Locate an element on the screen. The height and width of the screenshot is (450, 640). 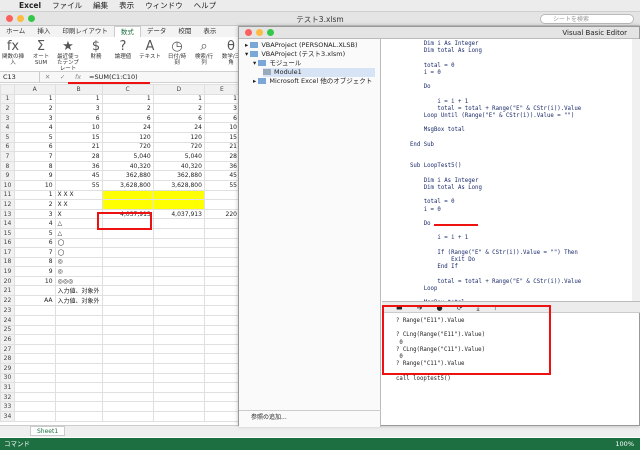
tab-review: 校閲 is located at coordinates (184, 31).